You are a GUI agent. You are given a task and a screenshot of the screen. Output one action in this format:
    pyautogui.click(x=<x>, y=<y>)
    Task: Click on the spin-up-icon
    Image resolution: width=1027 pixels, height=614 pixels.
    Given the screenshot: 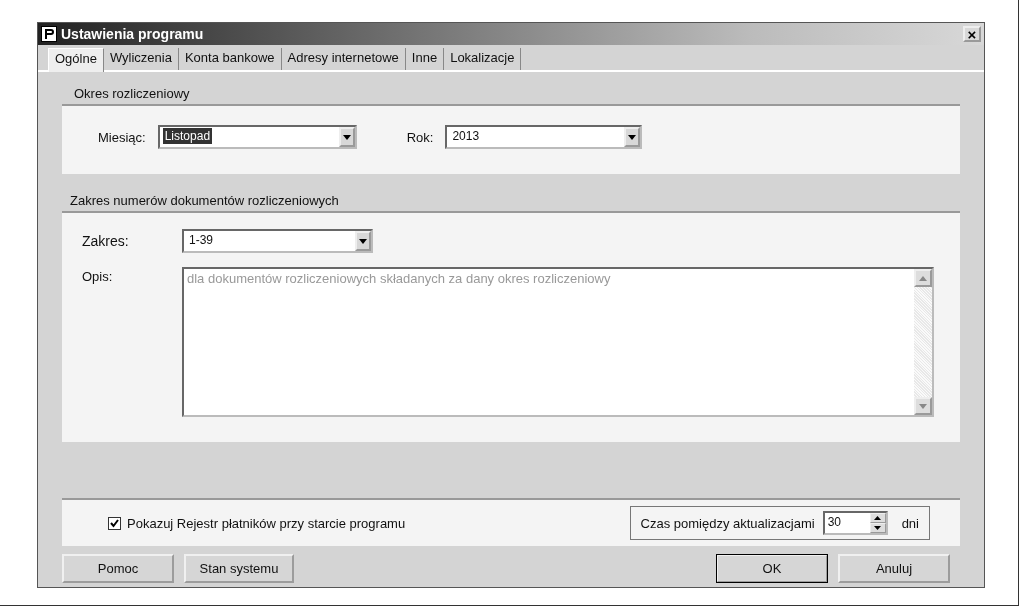 What is the action you would take?
    pyautogui.click(x=877, y=518)
    